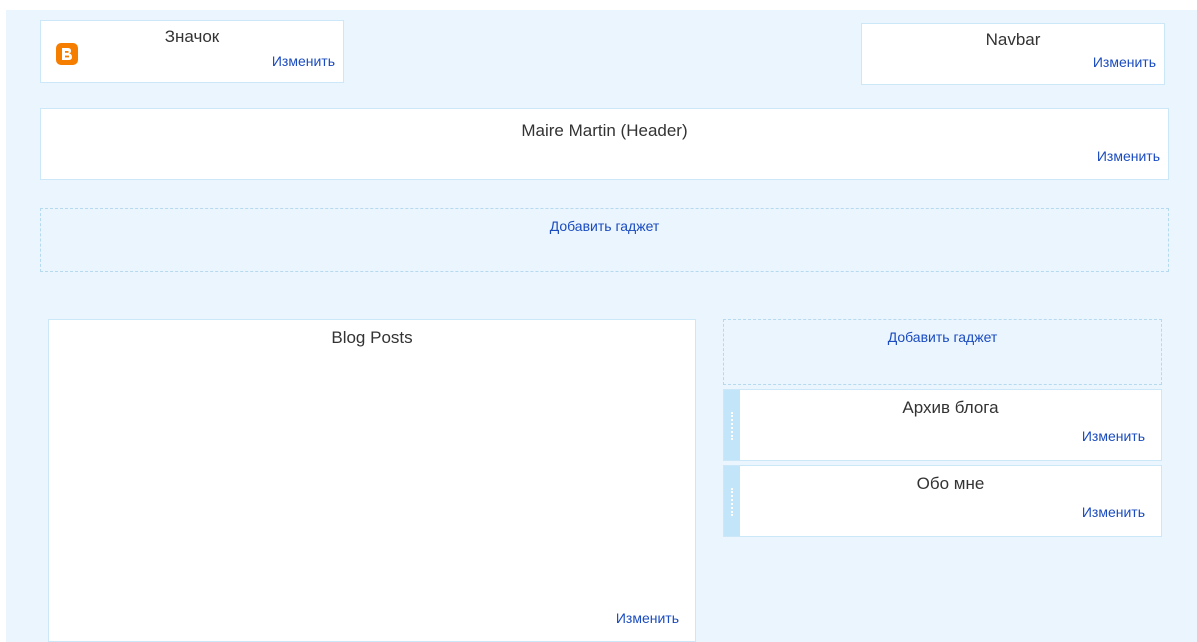 This screenshot has width=1197, height=642. What do you see at coordinates (604, 226) in the screenshot?
I see `add-gadget-link-top: Добавить гаджет` at bounding box center [604, 226].